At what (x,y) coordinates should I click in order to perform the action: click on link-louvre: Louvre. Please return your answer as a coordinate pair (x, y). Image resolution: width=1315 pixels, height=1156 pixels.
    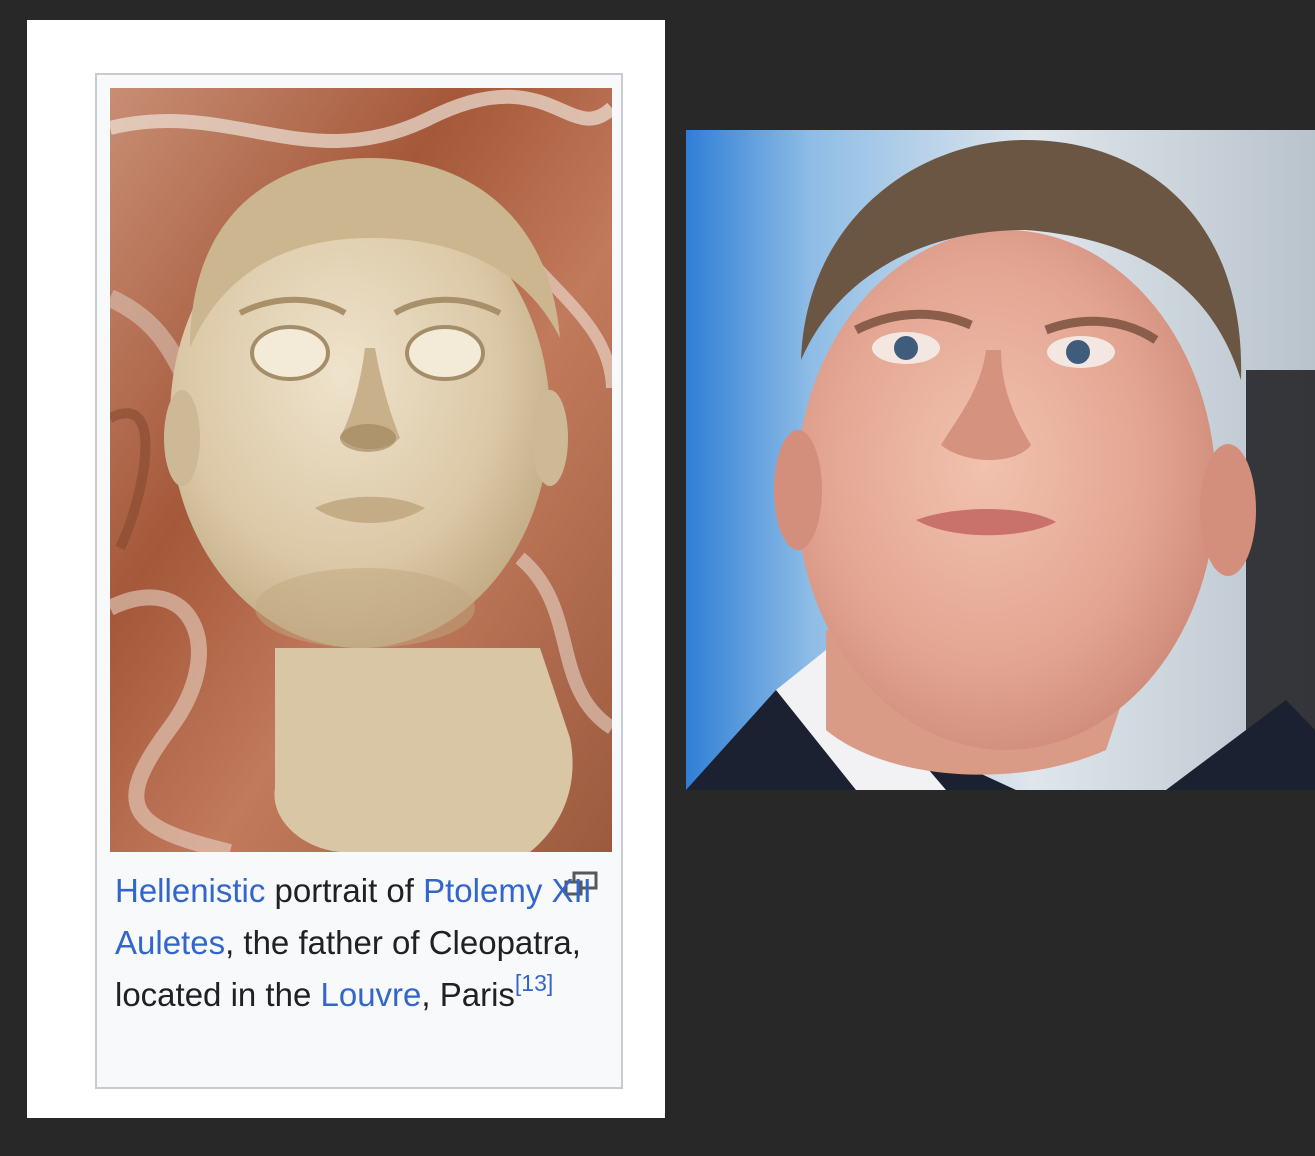
    Looking at the image, I should click on (370, 994).